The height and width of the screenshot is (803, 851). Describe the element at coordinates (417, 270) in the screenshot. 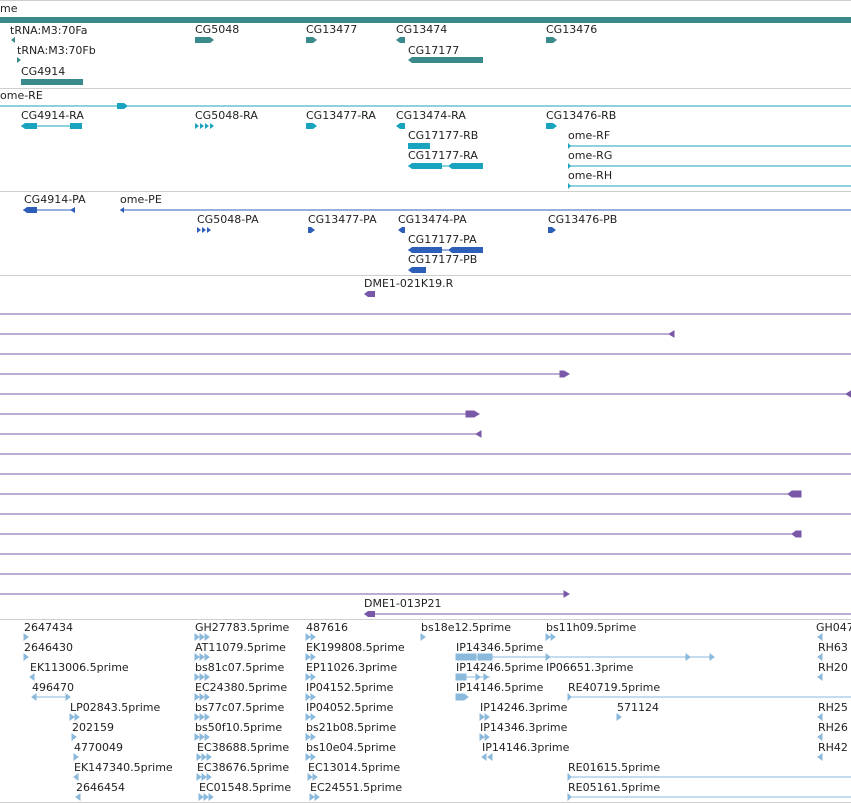

I see `protein-cg17177-pb-glyph` at that location.